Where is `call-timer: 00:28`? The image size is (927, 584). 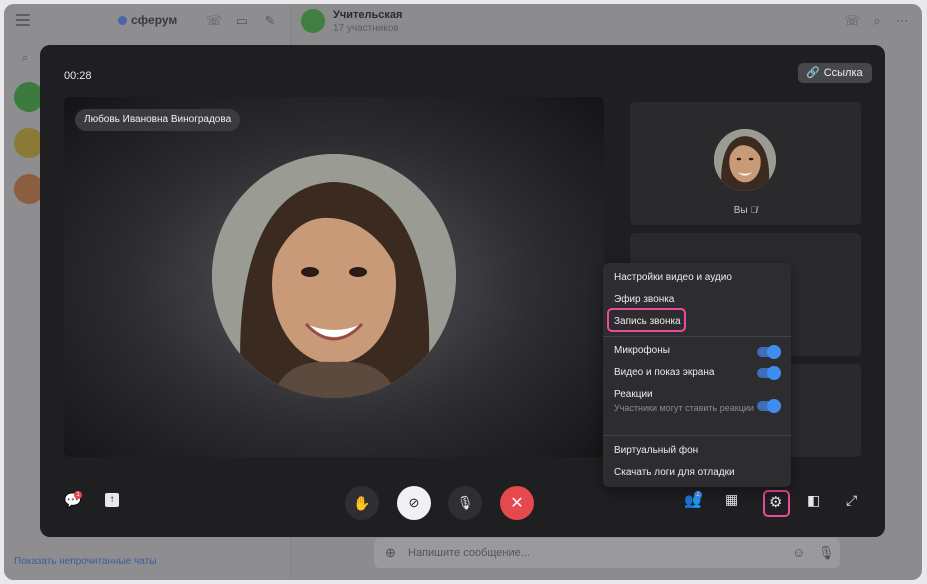 call-timer: 00:28 is located at coordinates (78, 76).